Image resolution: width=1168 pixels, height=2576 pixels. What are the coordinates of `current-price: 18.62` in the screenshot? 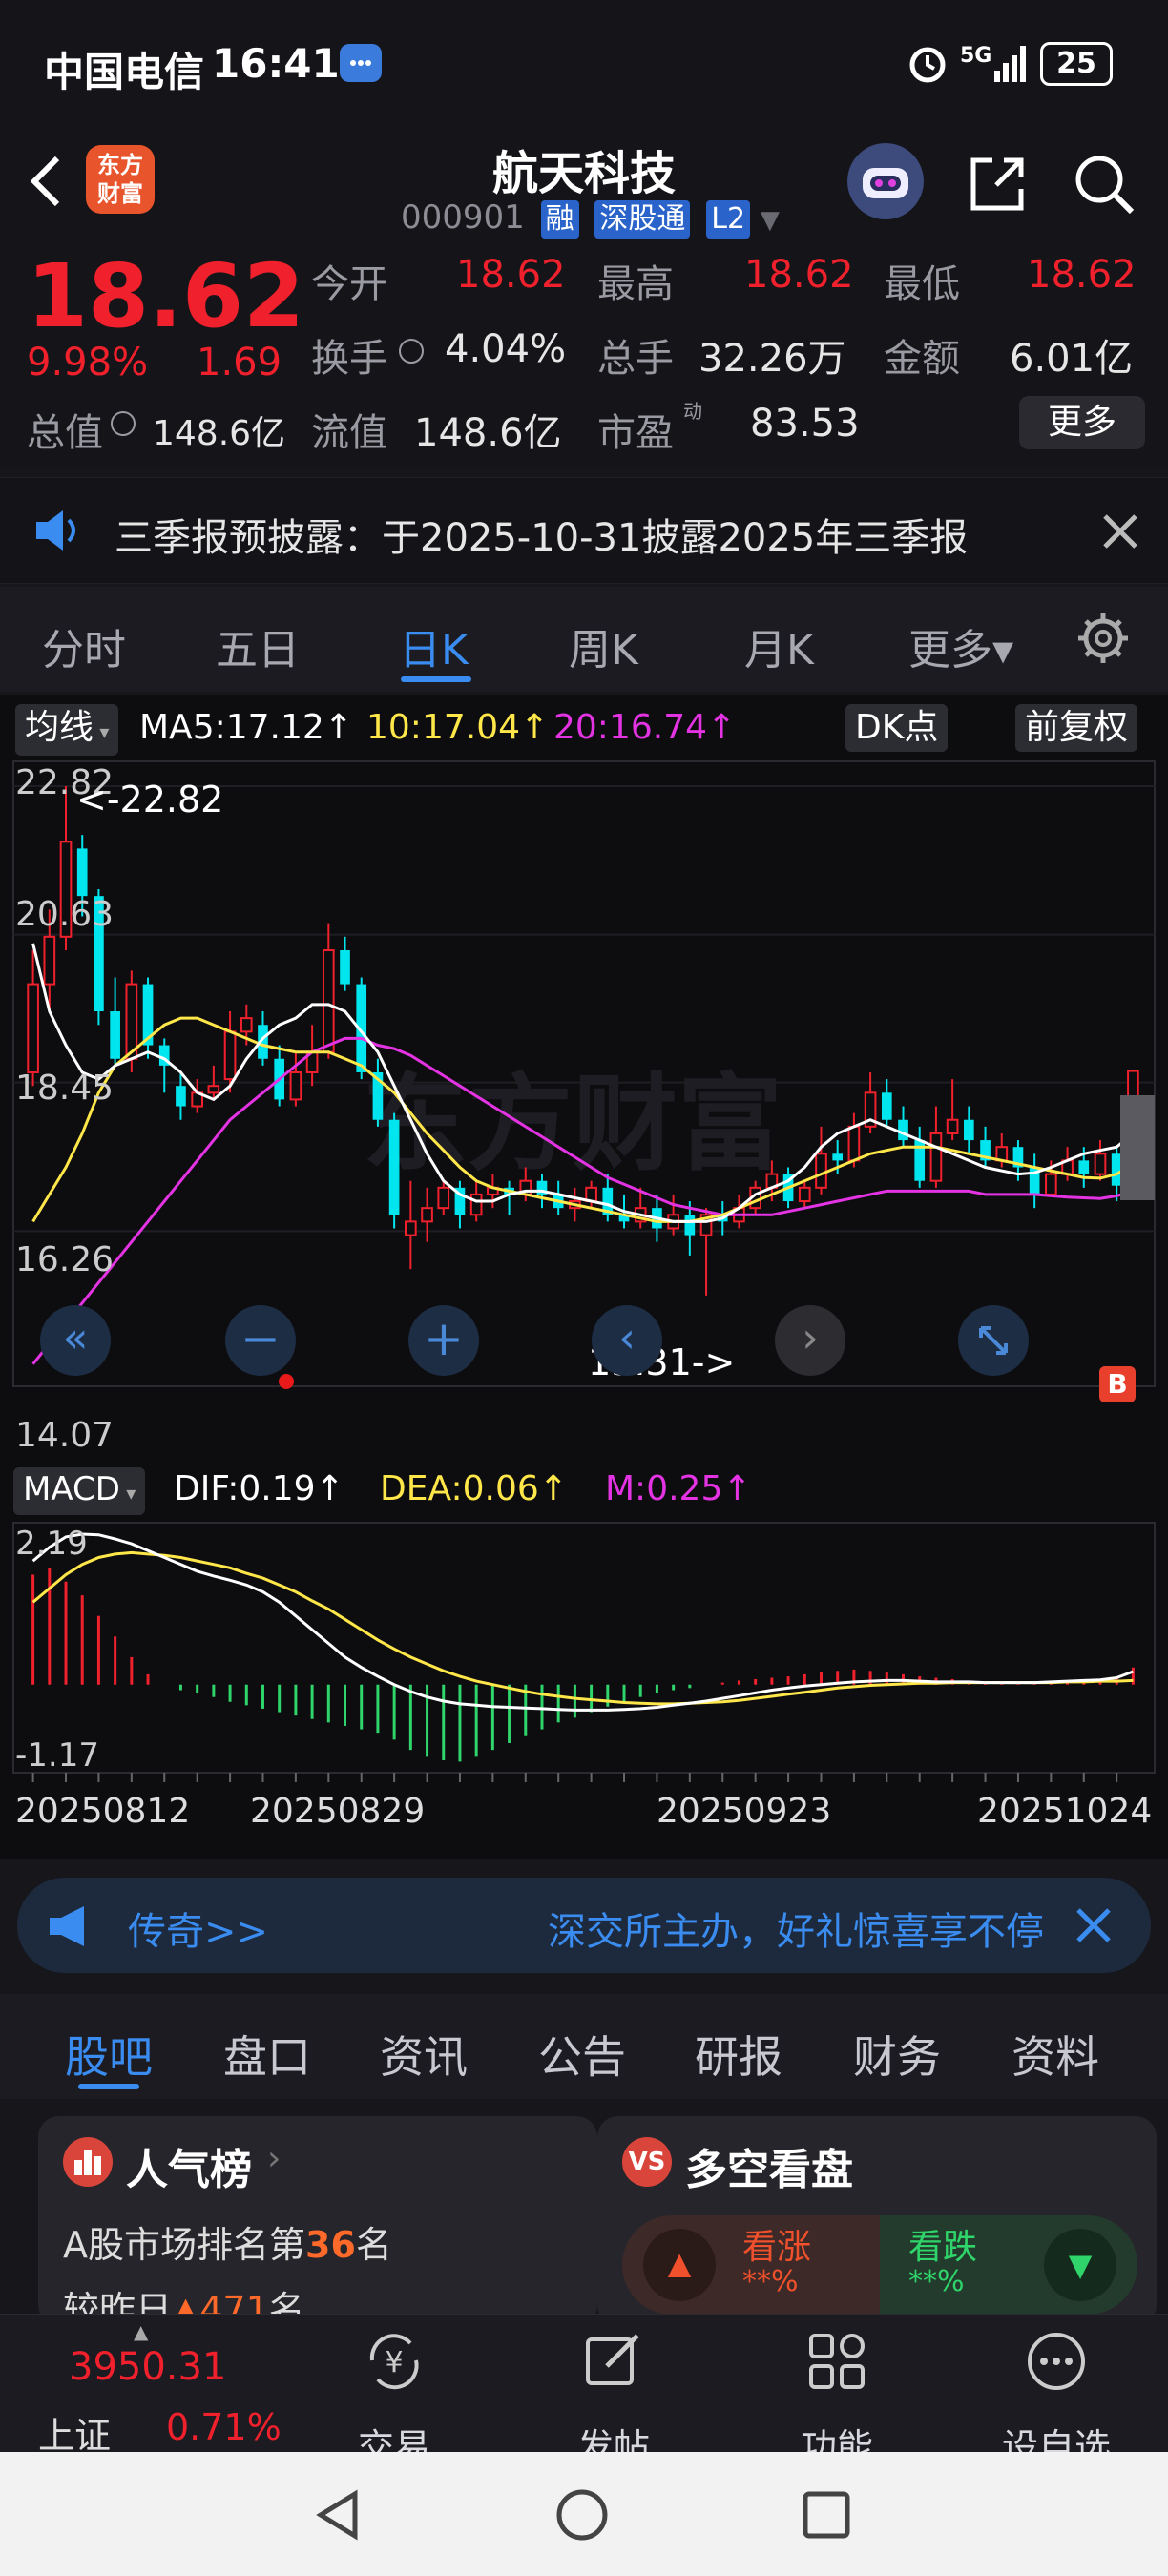 It's located at (166, 296).